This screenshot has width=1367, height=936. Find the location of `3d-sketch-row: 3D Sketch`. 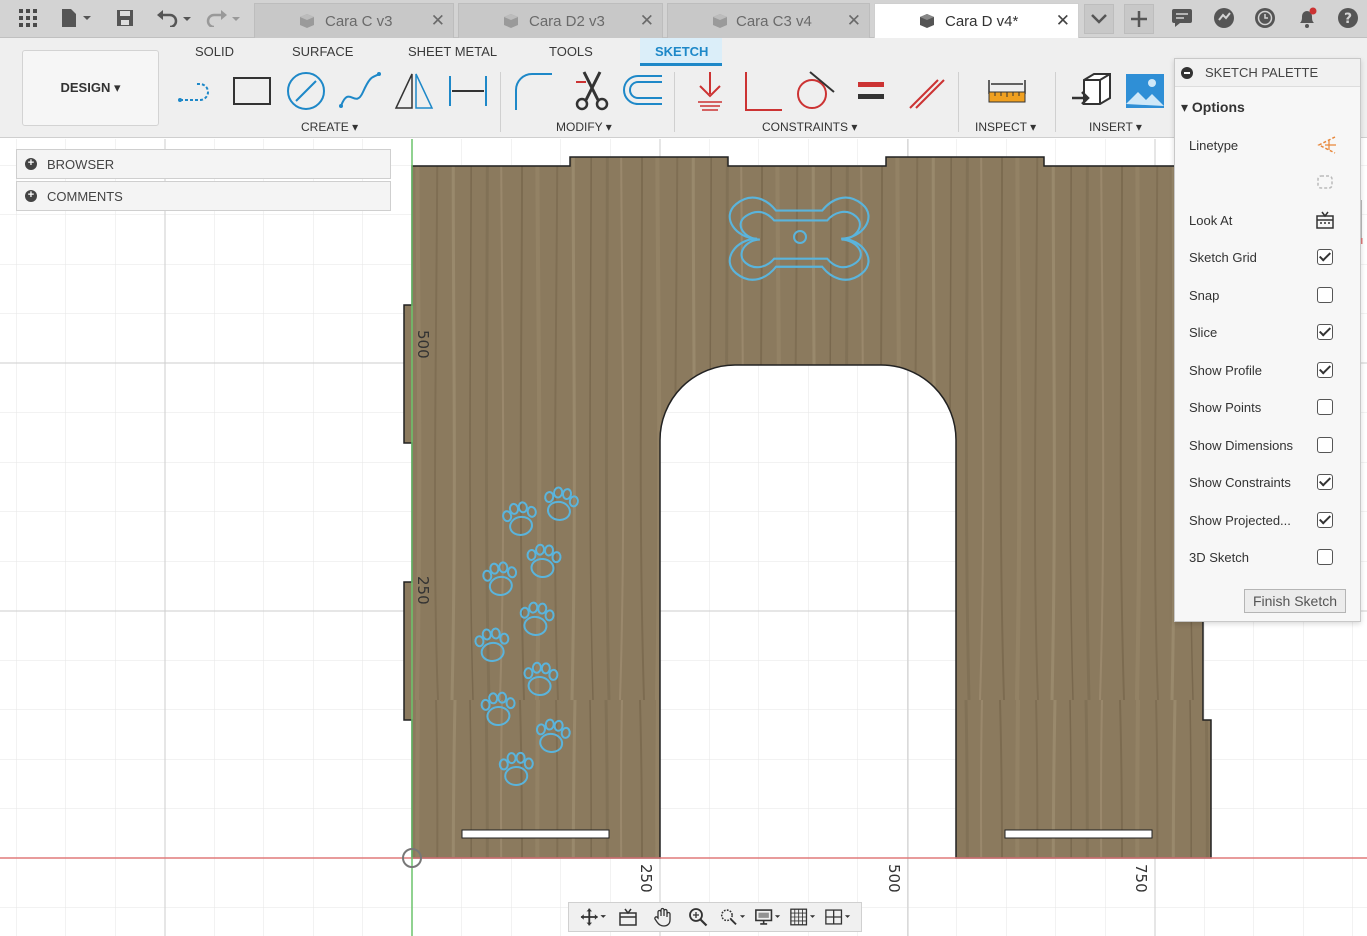

3d-sketch-row: 3D Sketch is located at coordinates (1269, 557).